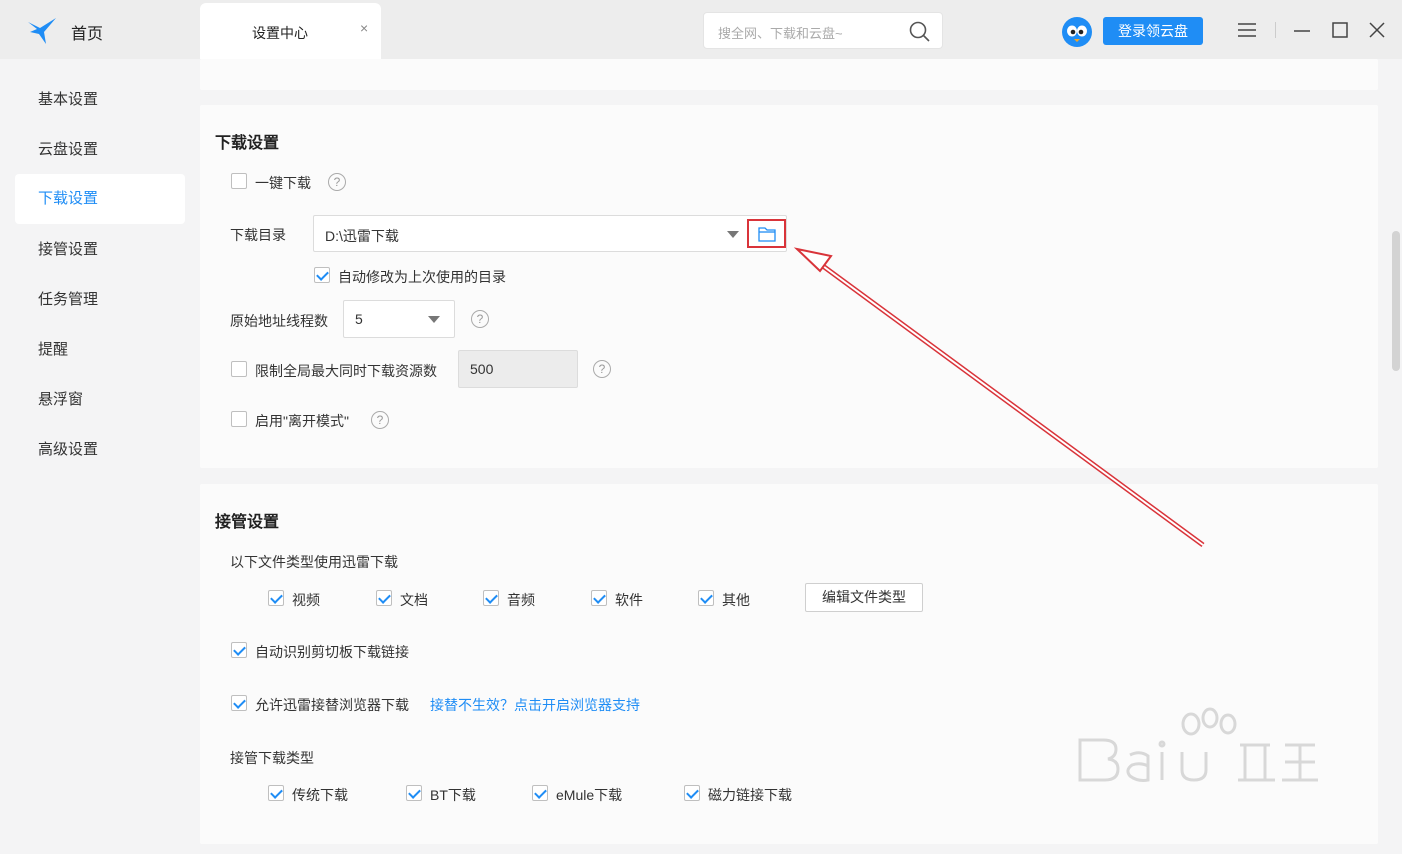  I want to click on download-dir-value: D:\迅雷下载, so click(362, 236).